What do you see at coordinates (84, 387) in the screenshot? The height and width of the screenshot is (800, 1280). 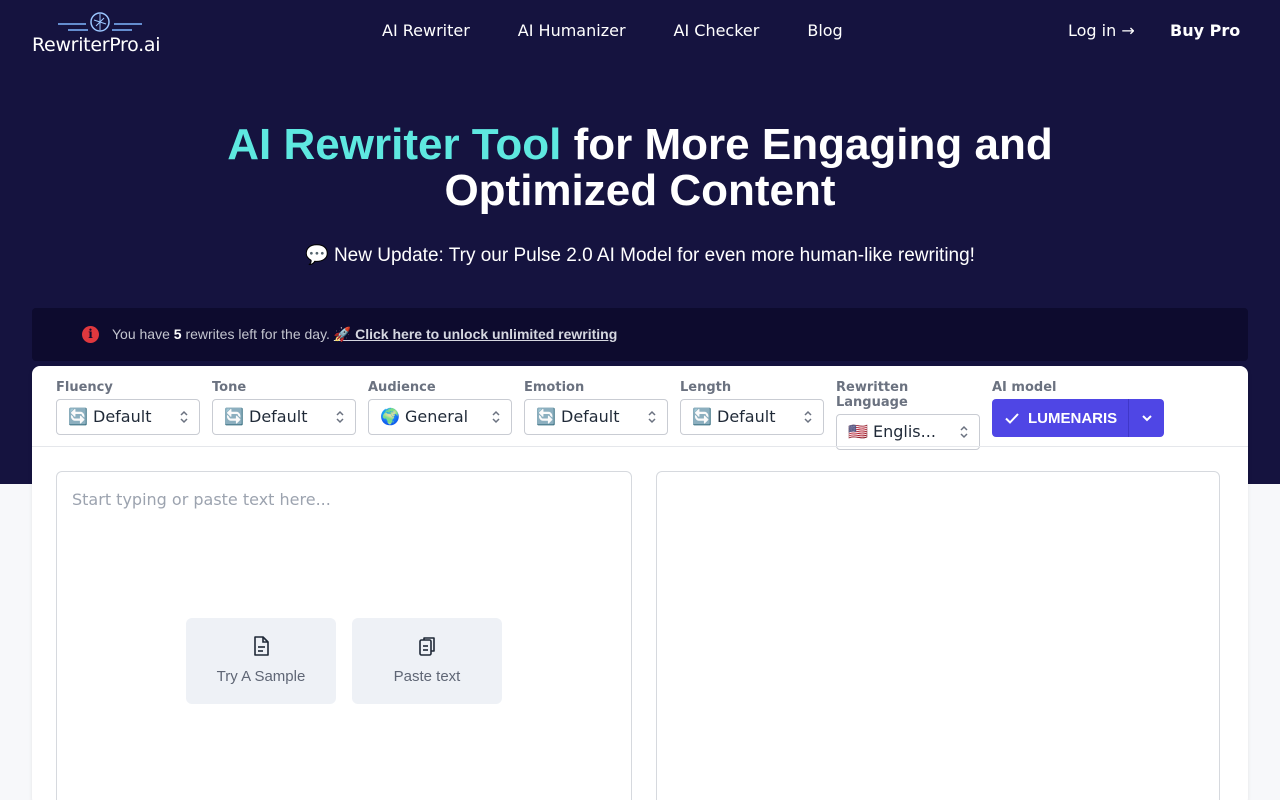 I see `fluency-label: Fluency` at bounding box center [84, 387].